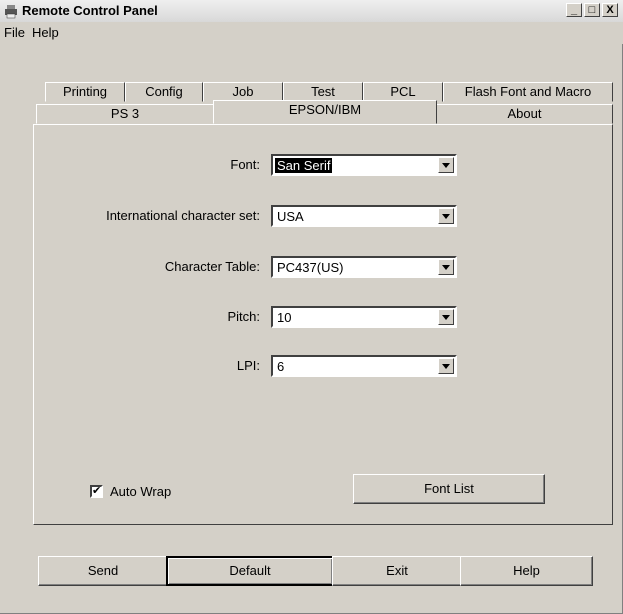 The width and height of the screenshot is (623, 614). Describe the element at coordinates (574, 10) in the screenshot. I see `minimize-button: _` at that location.